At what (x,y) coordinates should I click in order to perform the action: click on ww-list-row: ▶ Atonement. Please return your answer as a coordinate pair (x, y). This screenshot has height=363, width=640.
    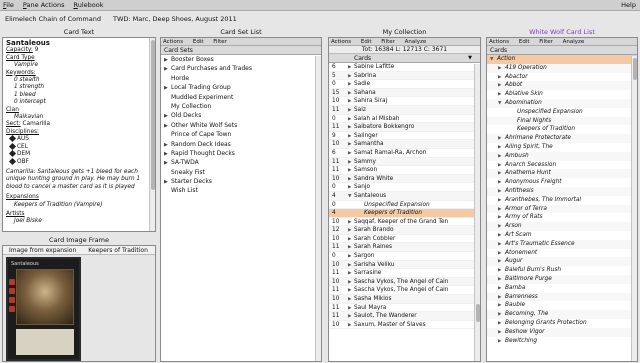
    Looking at the image, I should click on (562, 253).